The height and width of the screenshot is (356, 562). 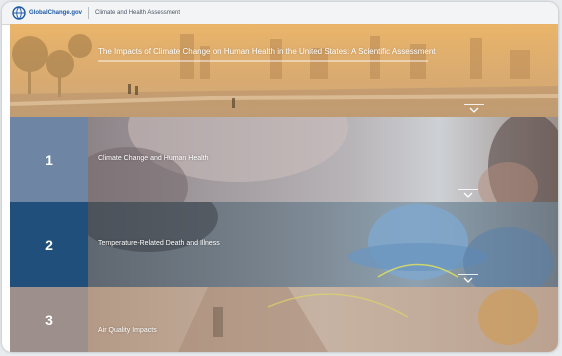 I want to click on section-title: Climate Change and Human Health, so click(x=153, y=158).